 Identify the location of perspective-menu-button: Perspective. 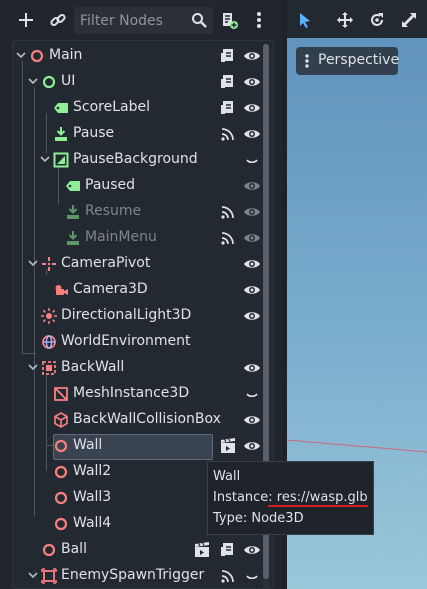
(347, 61).